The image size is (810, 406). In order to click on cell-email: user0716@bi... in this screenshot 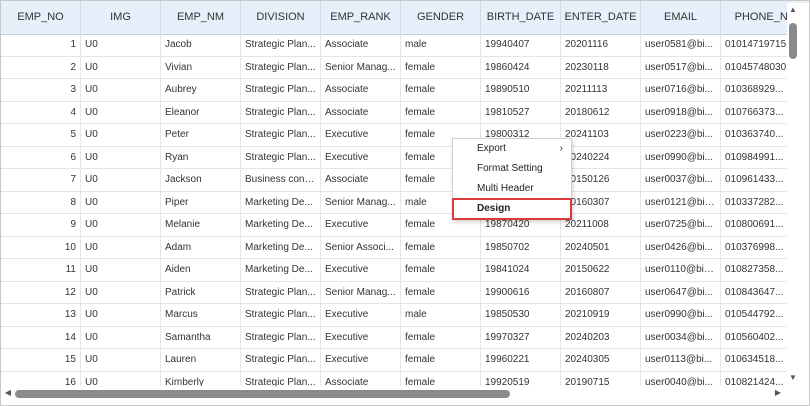, I will do `click(681, 90)`.